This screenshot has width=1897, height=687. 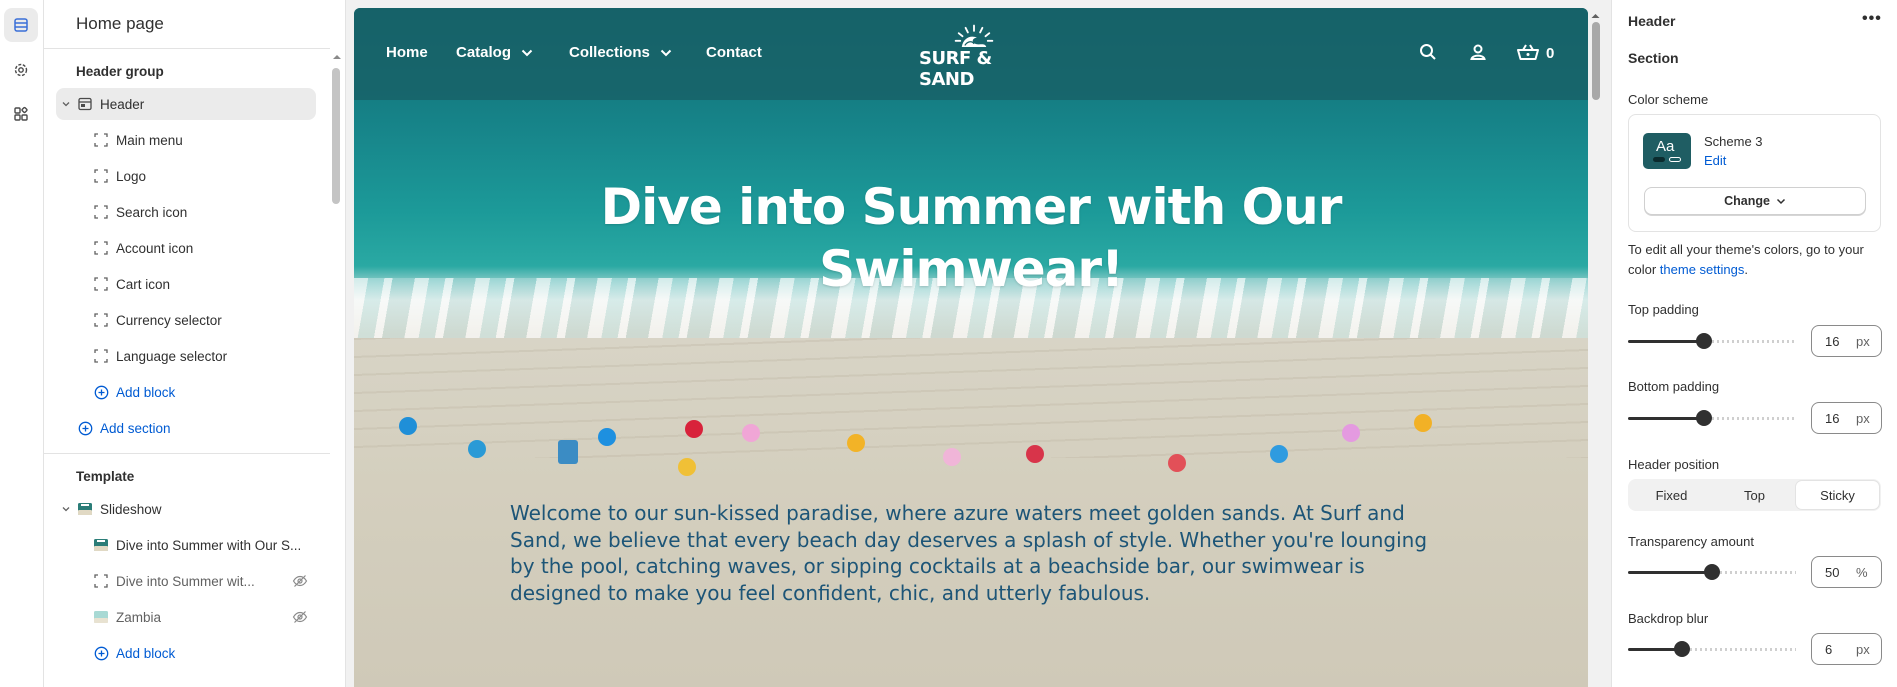 I want to click on cart-basket-icon, so click(x=1528, y=52).